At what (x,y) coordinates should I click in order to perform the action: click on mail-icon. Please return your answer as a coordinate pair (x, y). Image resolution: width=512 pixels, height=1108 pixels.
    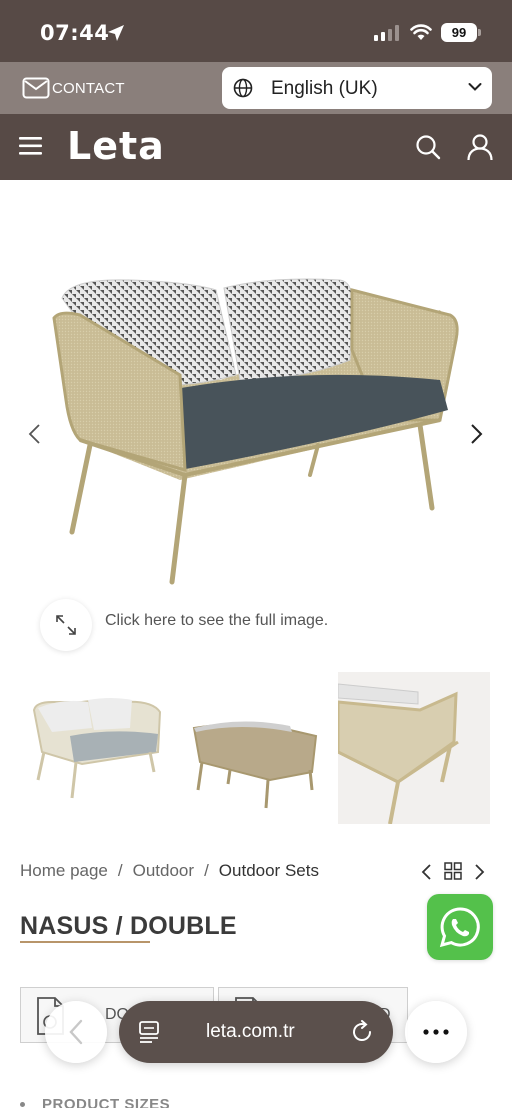
    Looking at the image, I should click on (36, 88).